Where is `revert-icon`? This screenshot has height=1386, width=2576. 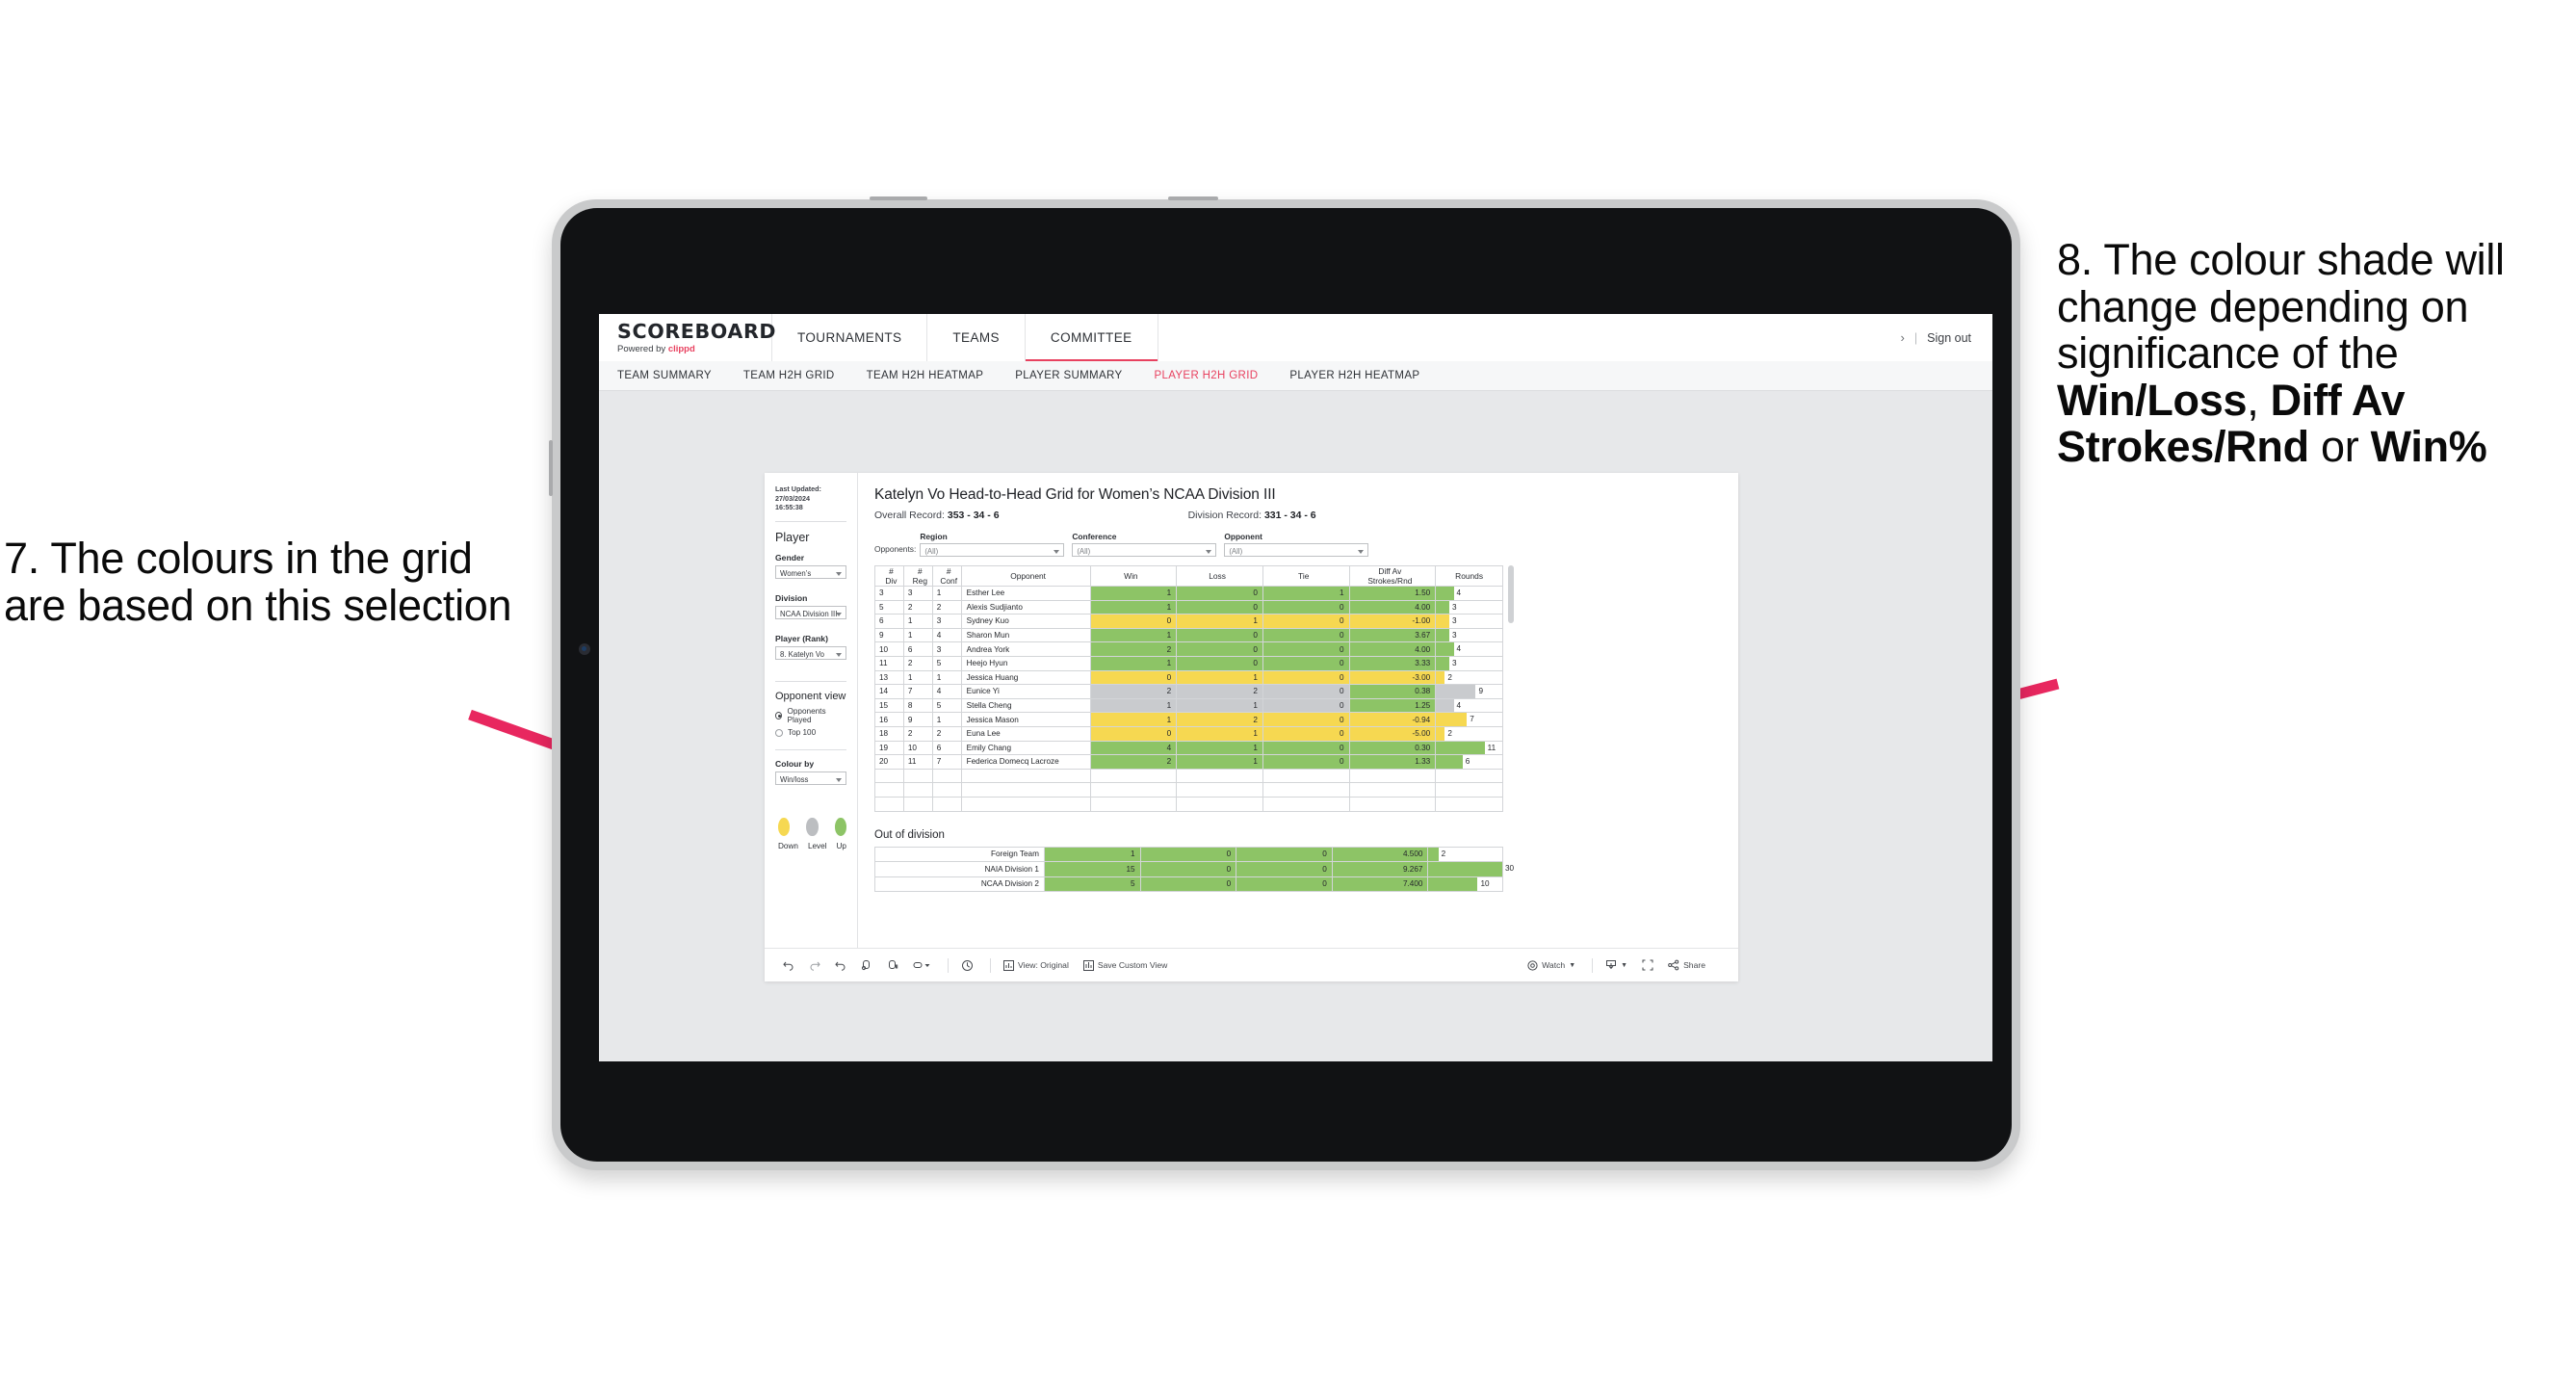 revert-icon is located at coordinates (840, 965).